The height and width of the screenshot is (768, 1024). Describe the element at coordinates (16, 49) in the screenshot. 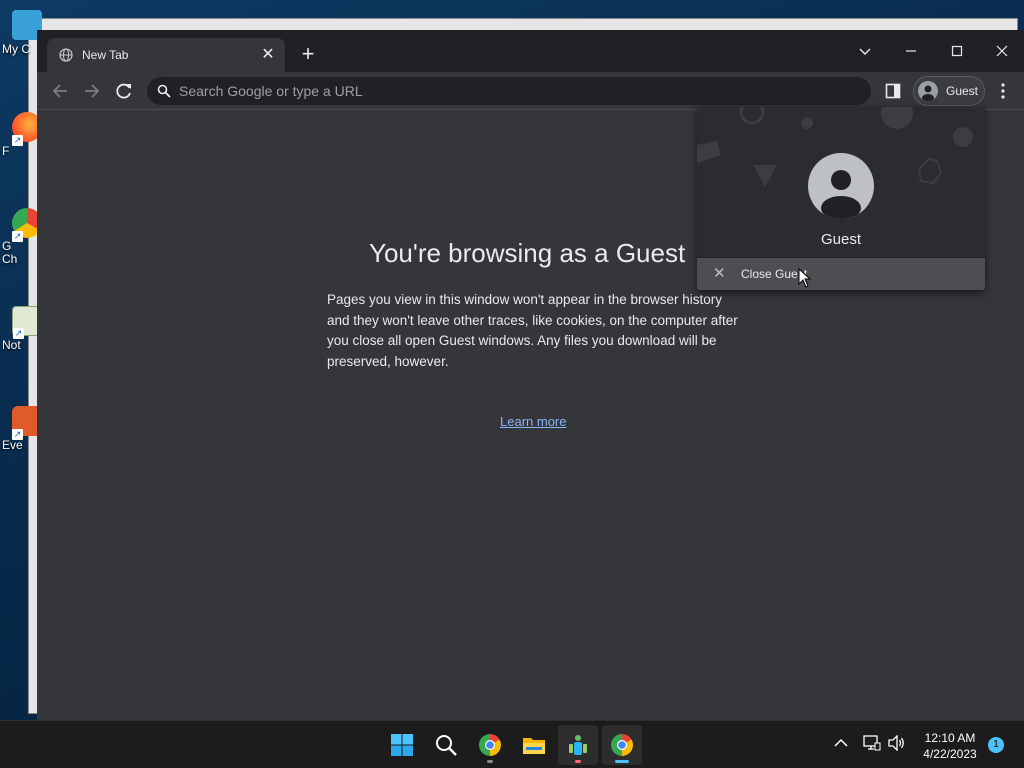

I see `desktop-icon-label: My C` at that location.